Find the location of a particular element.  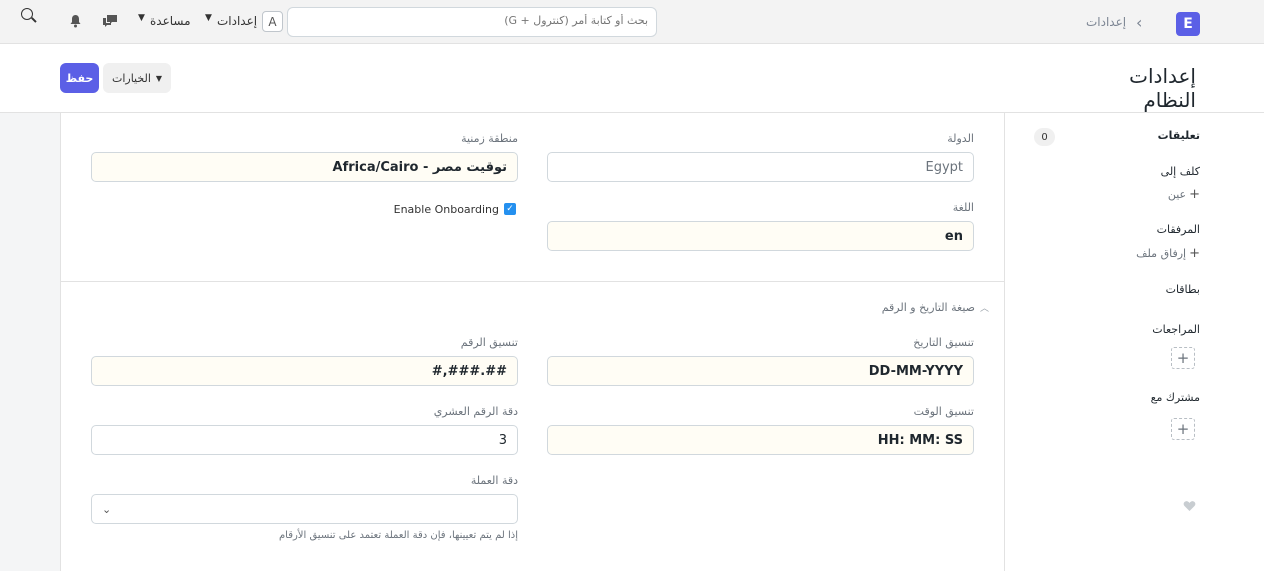

language-value: en is located at coordinates (953, 236).